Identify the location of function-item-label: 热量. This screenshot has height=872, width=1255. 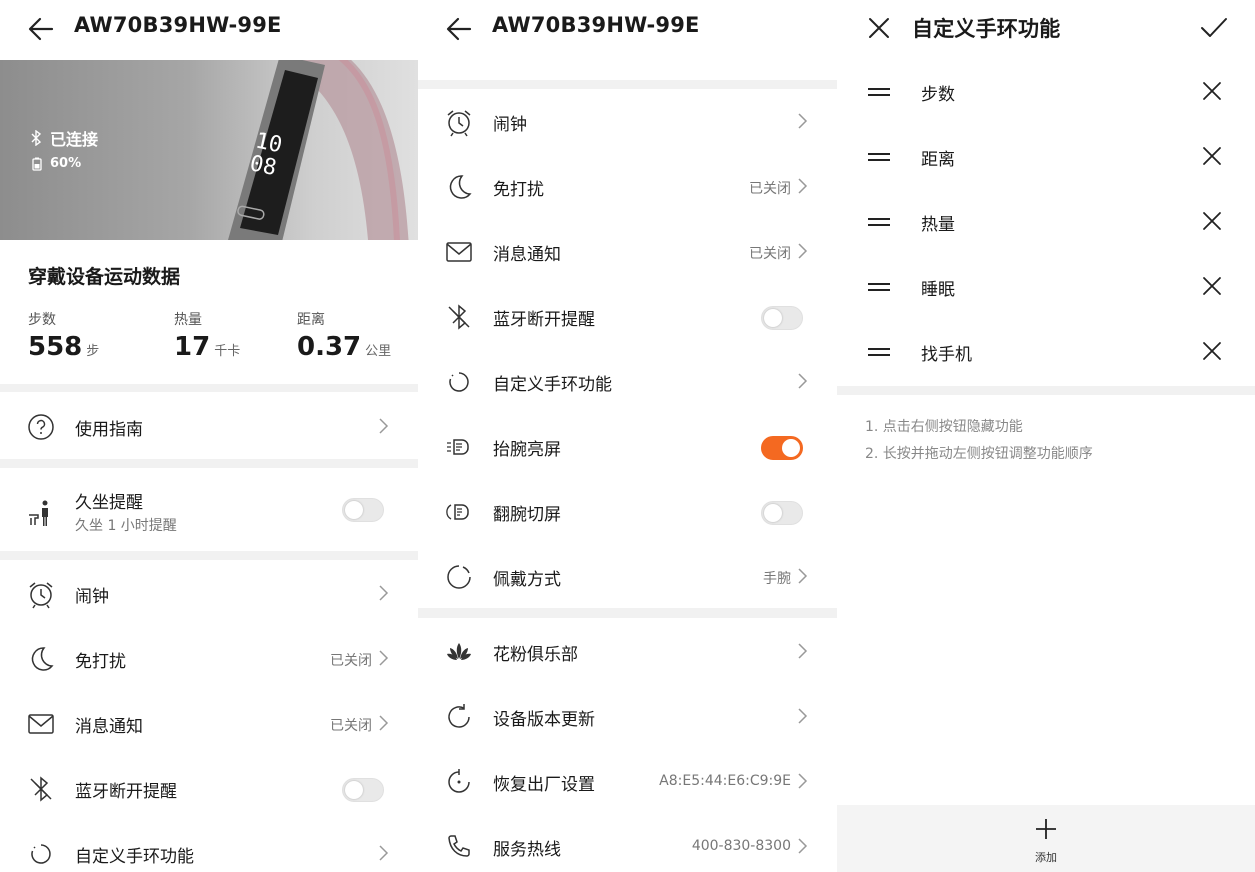
(938, 225).